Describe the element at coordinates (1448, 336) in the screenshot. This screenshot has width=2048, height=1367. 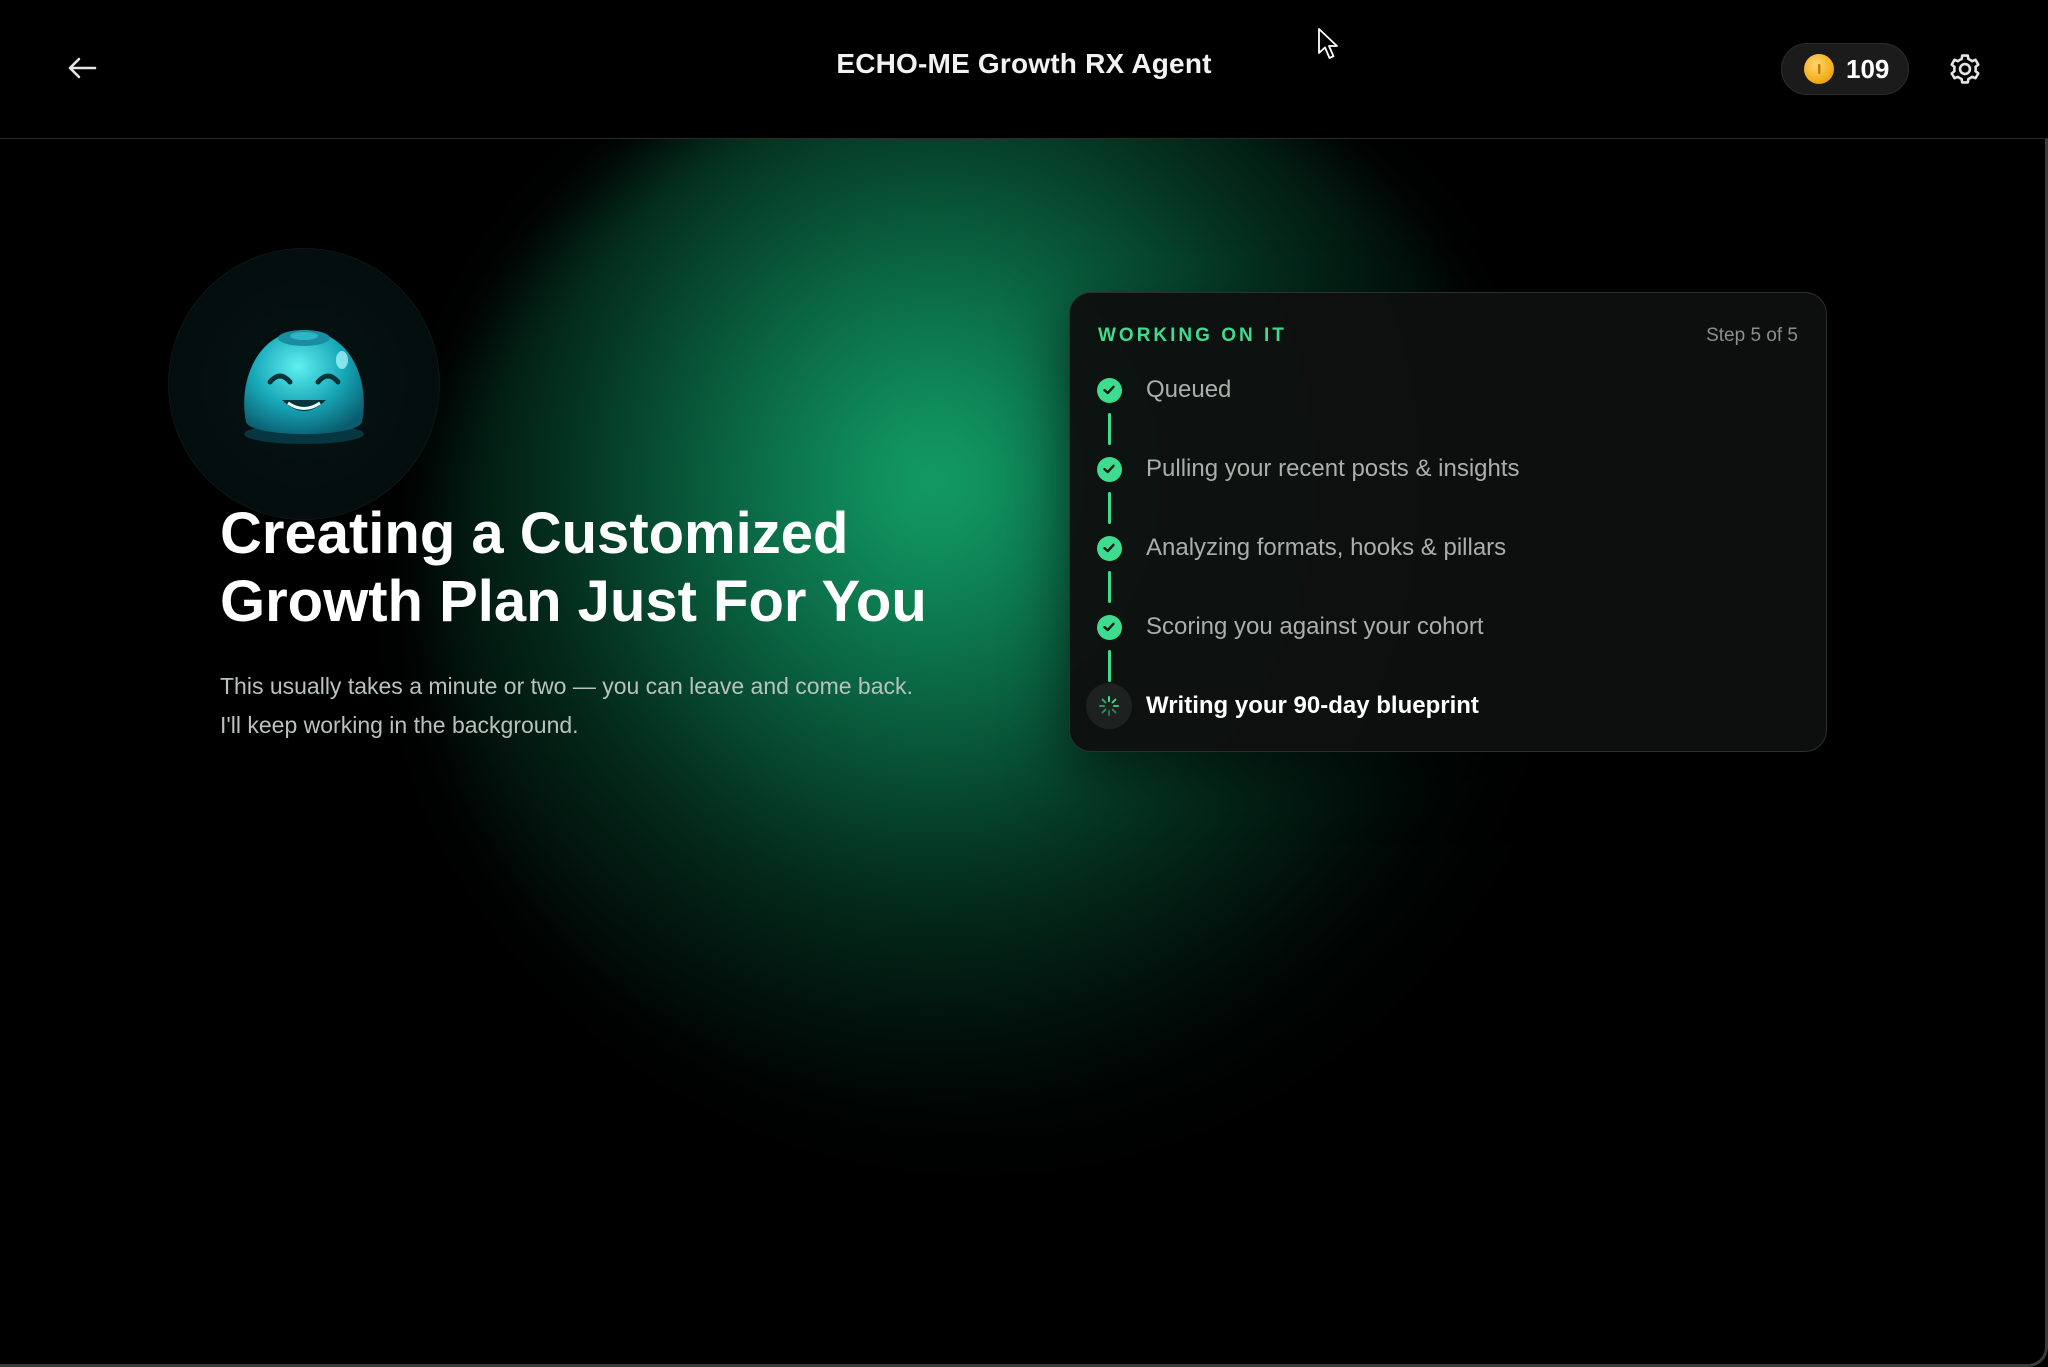
I see `progress-card-header: WORKING ON IT Step 5 of 5` at that location.